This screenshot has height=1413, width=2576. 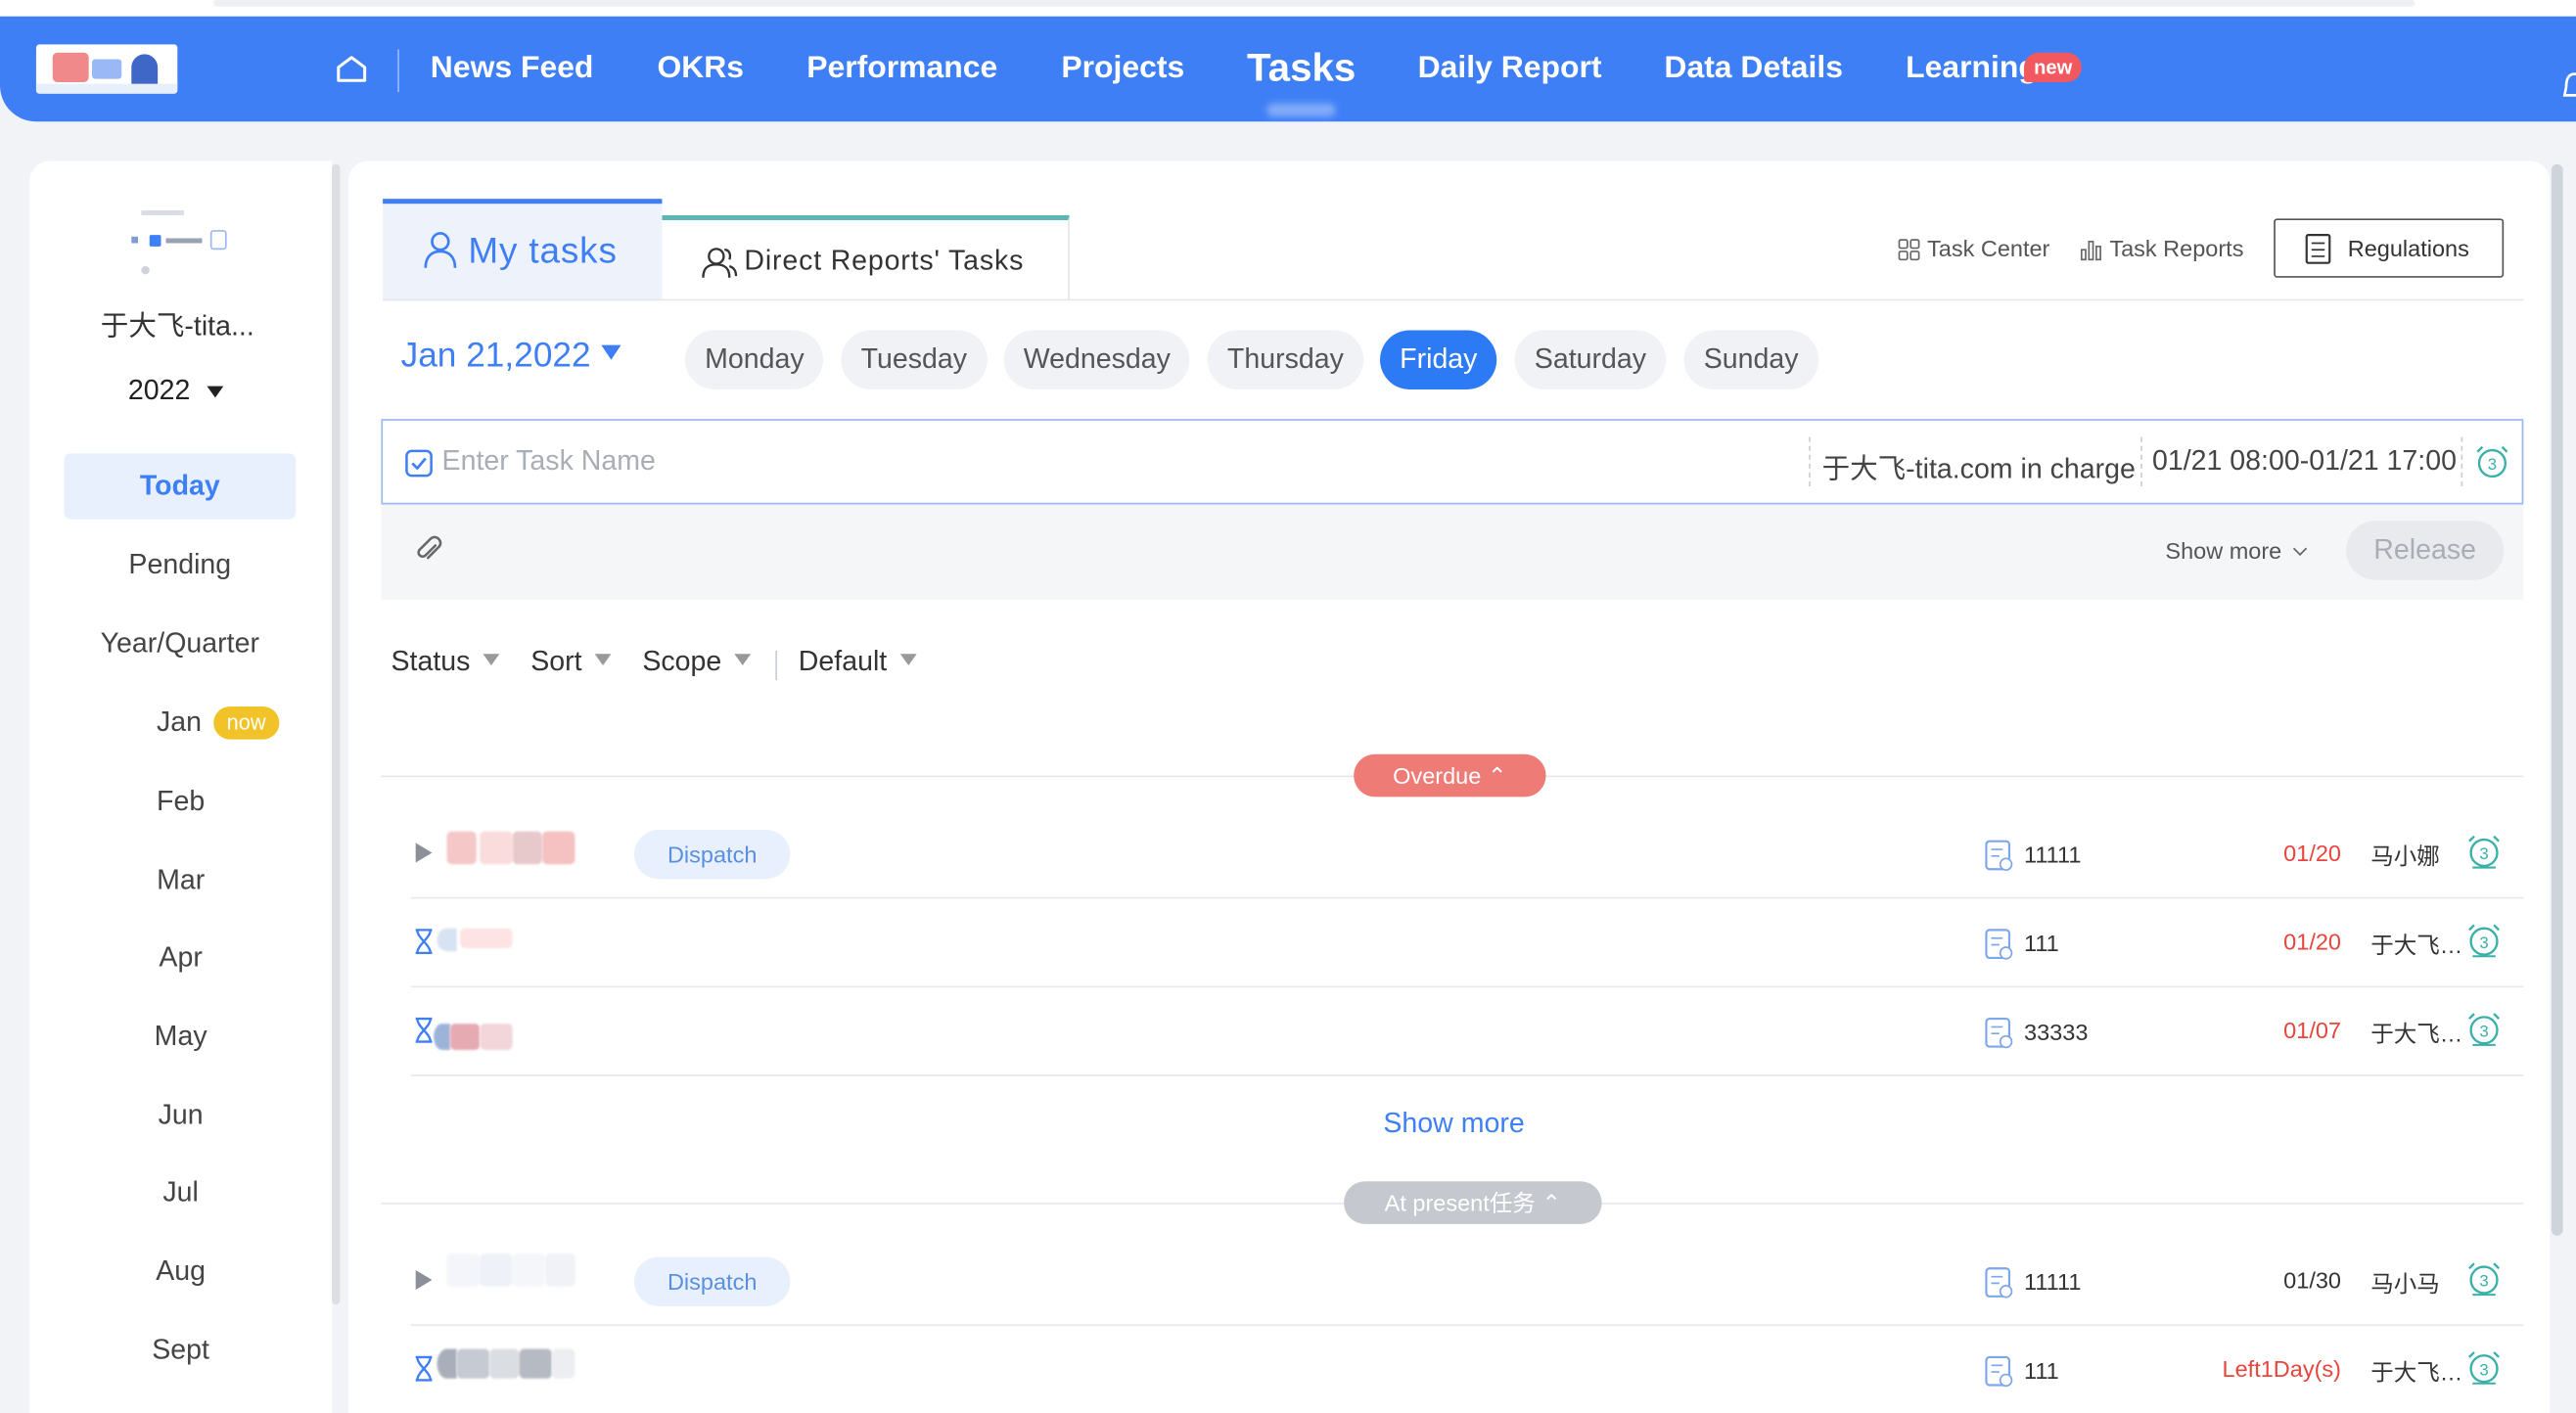 I want to click on home-icon, so click(x=351, y=68).